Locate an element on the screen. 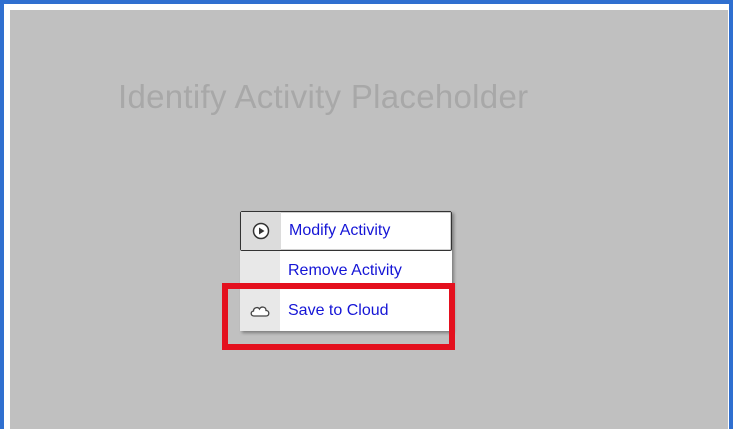  menu-item-modify-activity: Modify Activity is located at coordinates (346, 231).